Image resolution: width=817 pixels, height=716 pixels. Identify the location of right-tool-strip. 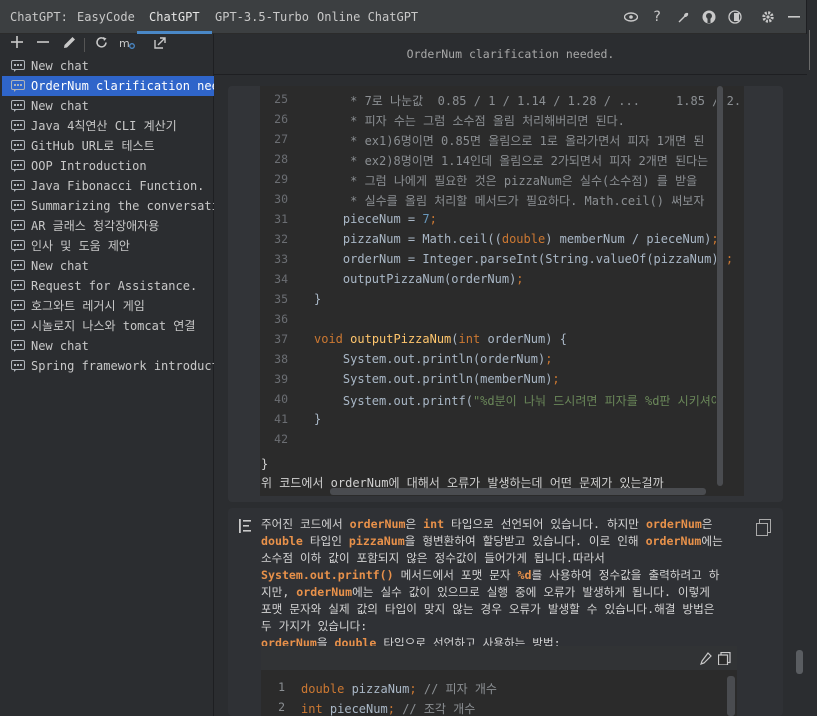
(811, 358).